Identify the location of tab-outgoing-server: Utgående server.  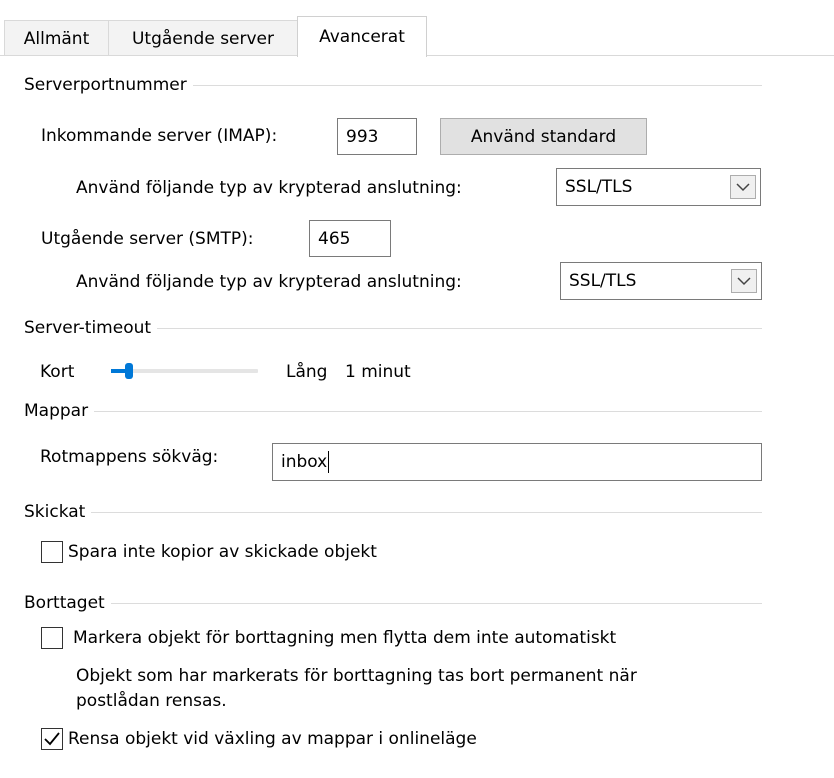
(203, 38).